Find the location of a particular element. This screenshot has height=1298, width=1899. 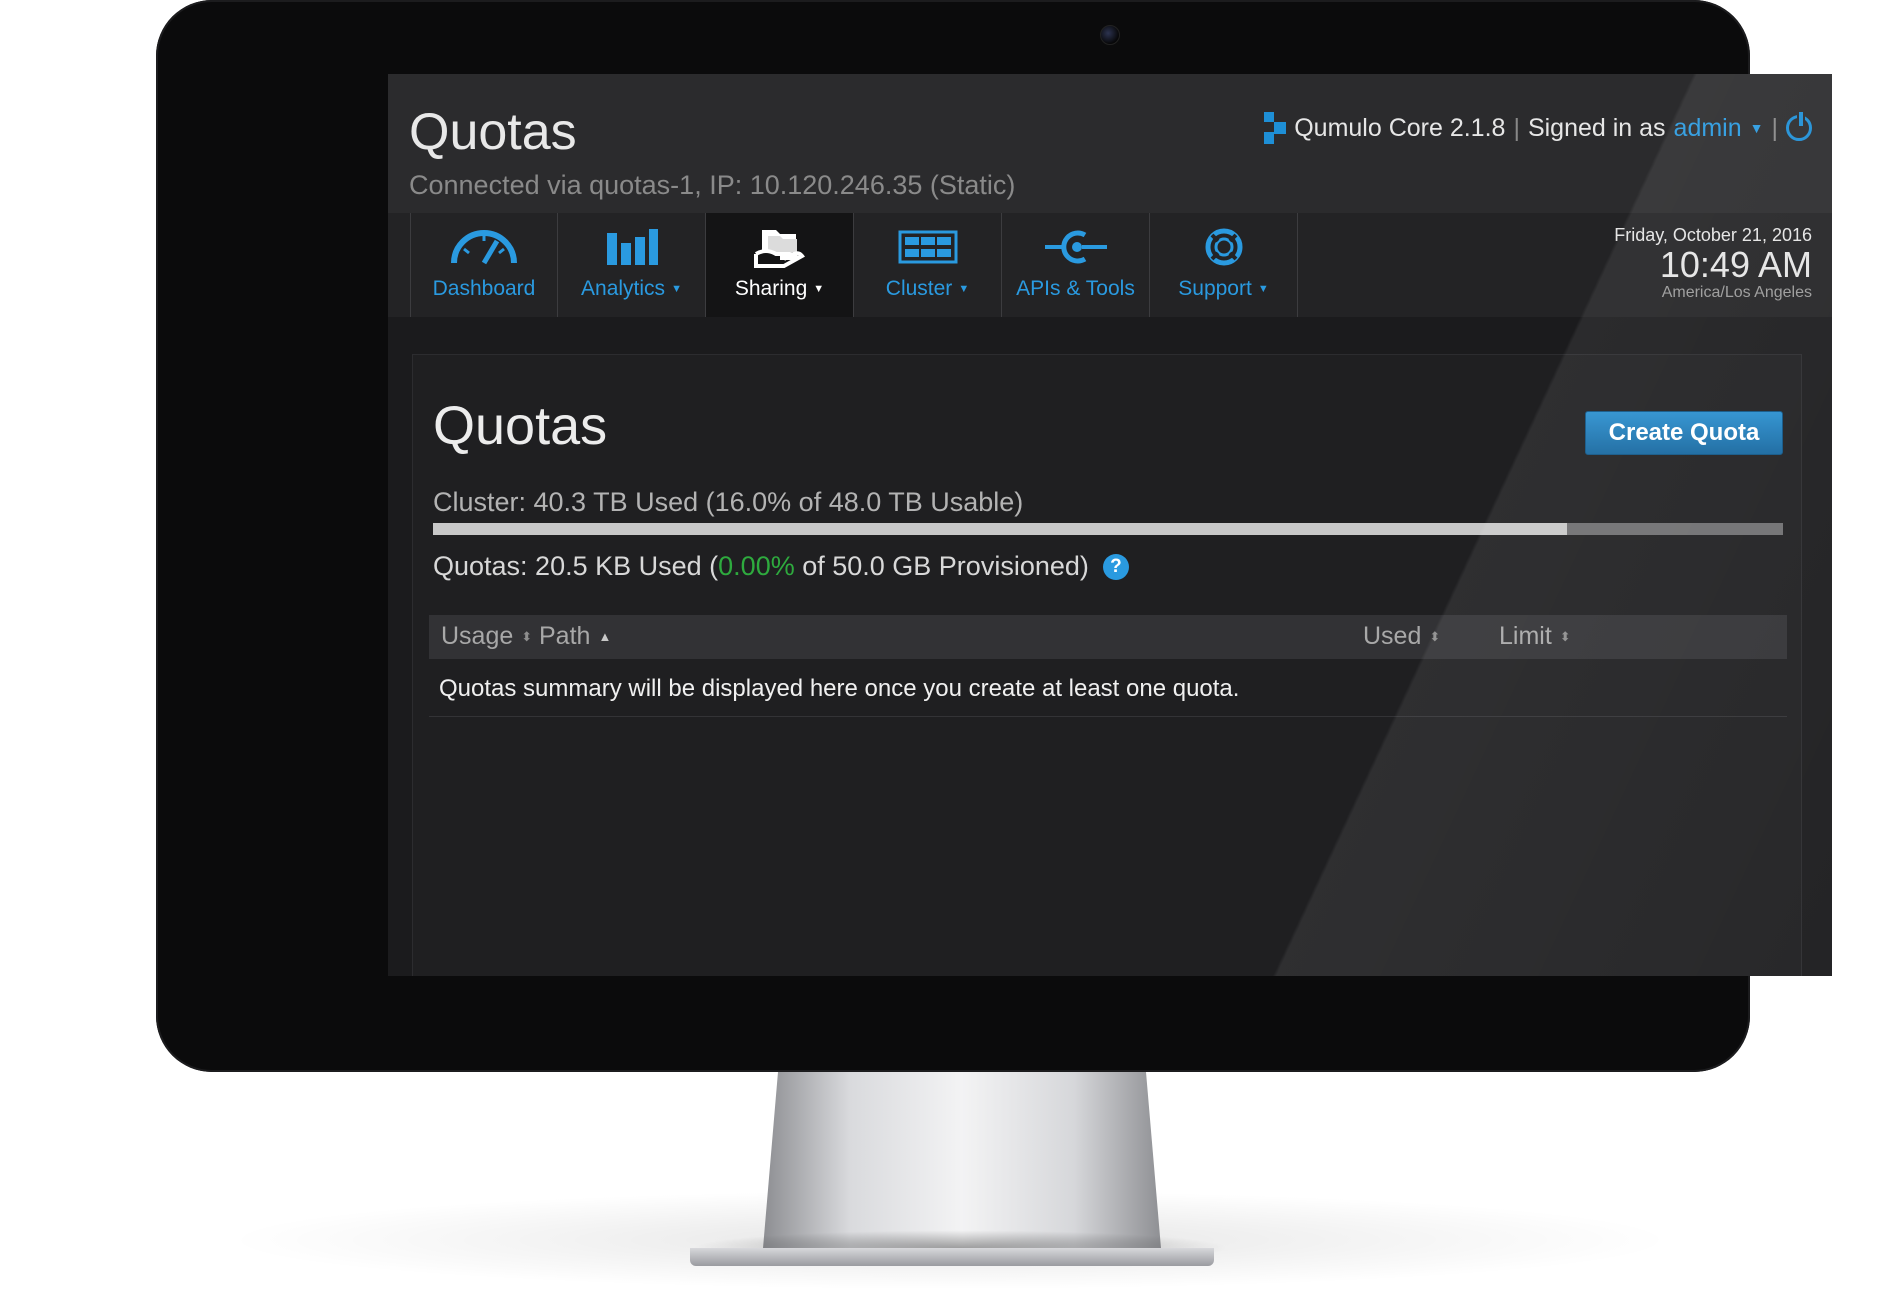

column-usage: Usage ⬍ is located at coordinates (486, 636).